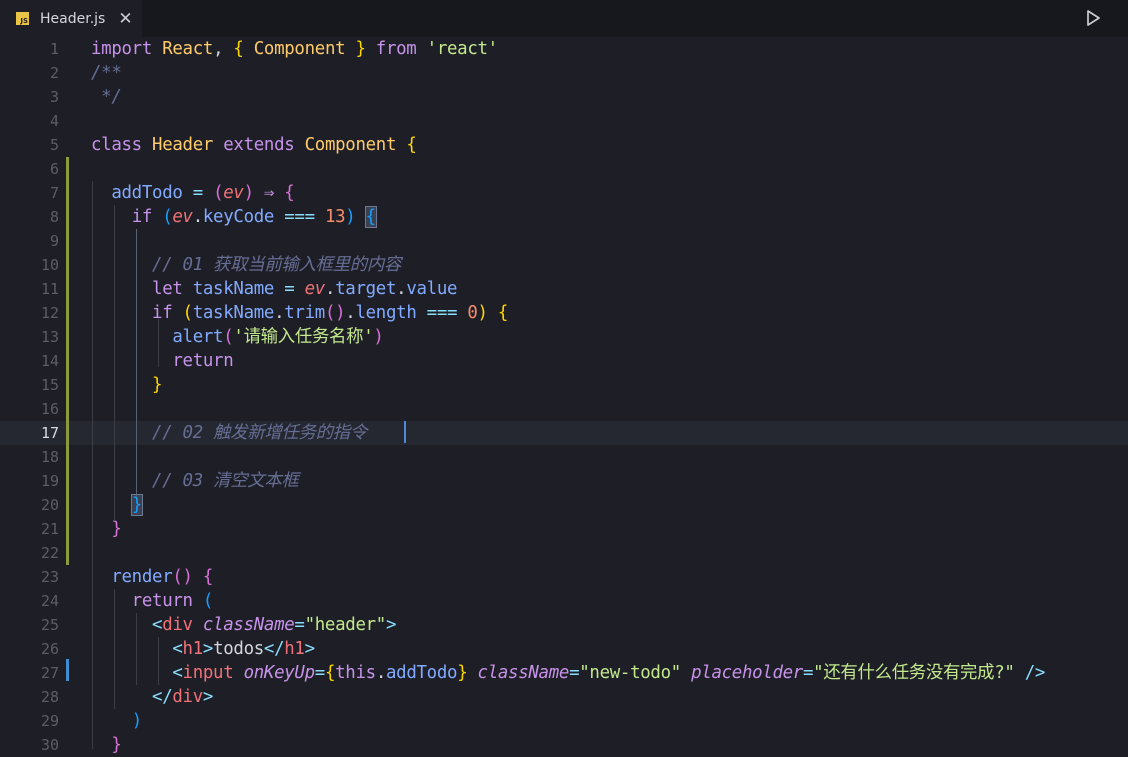 The width and height of the screenshot is (1128, 757). Describe the element at coordinates (29, 433) in the screenshot. I see `line-number: 17` at that location.